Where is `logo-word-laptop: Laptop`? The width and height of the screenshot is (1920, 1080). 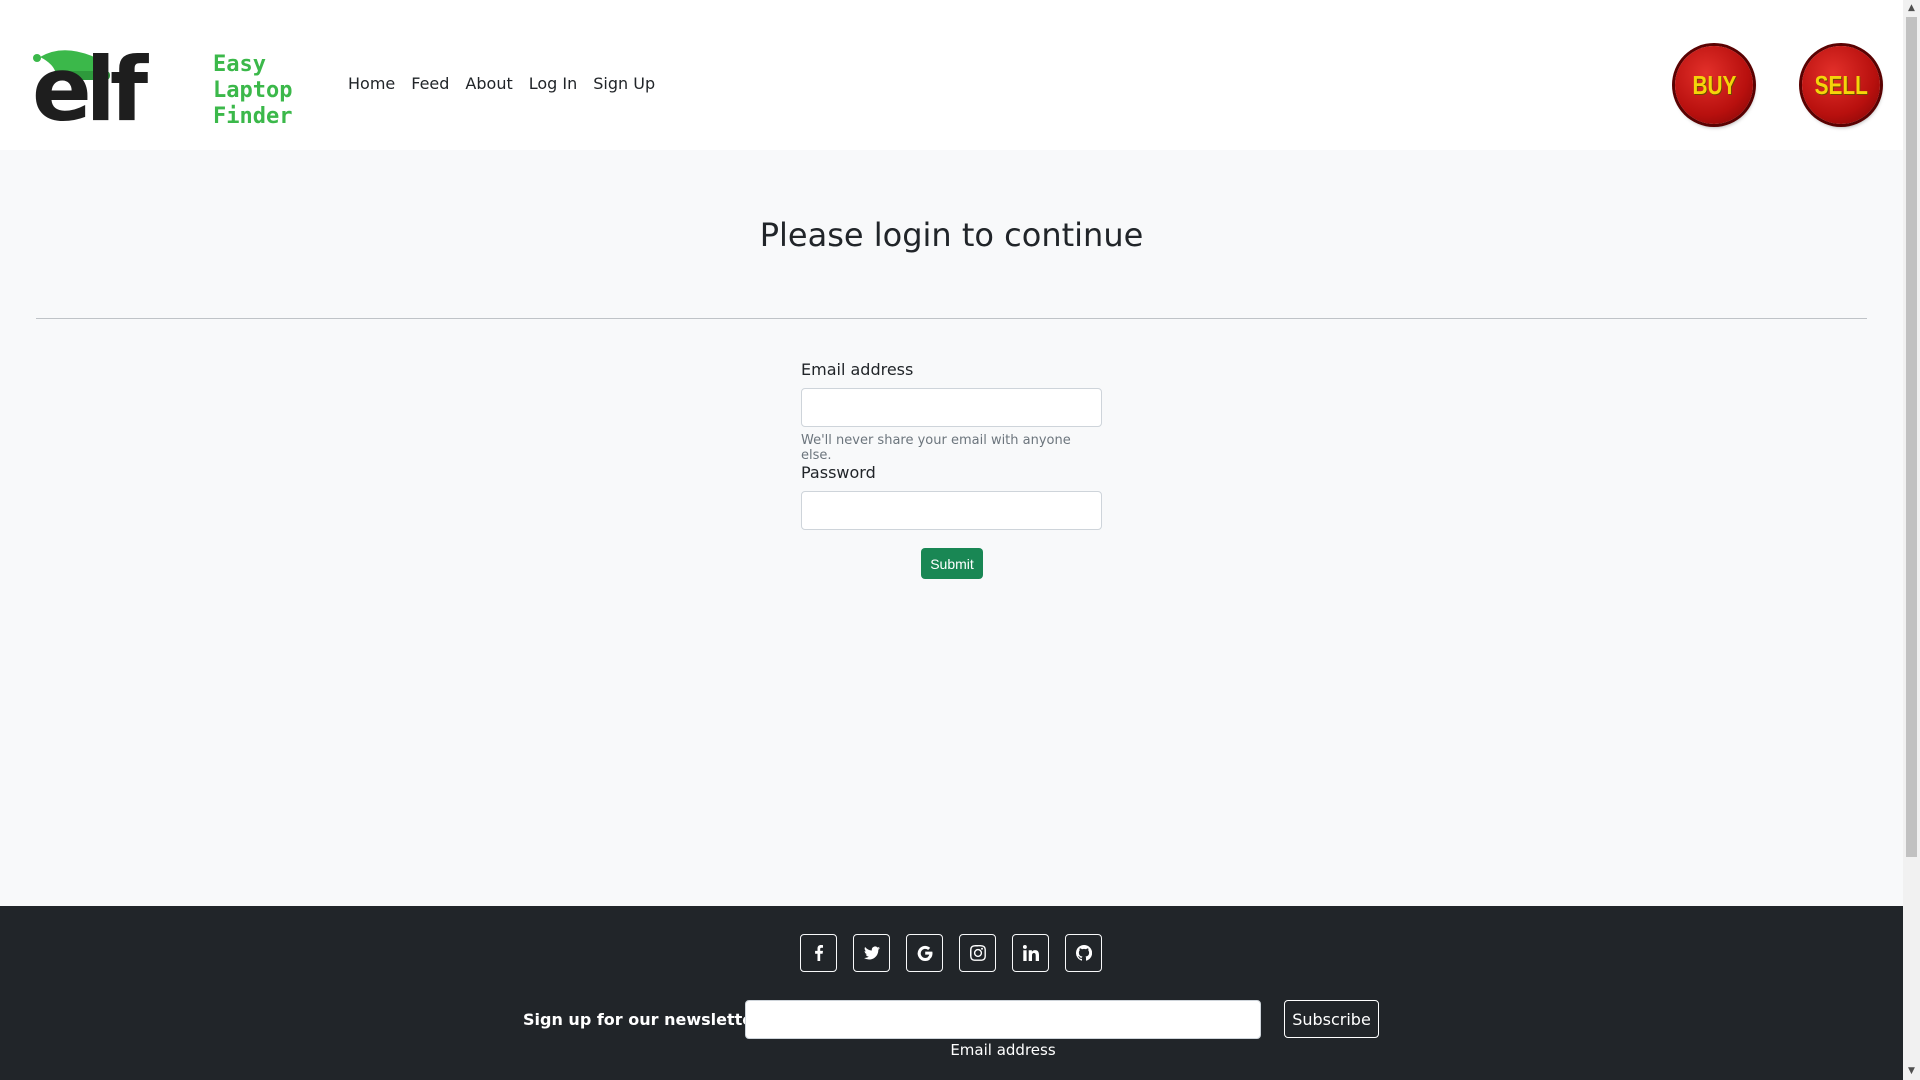
logo-word-laptop: Laptop is located at coordinates (253, 90).